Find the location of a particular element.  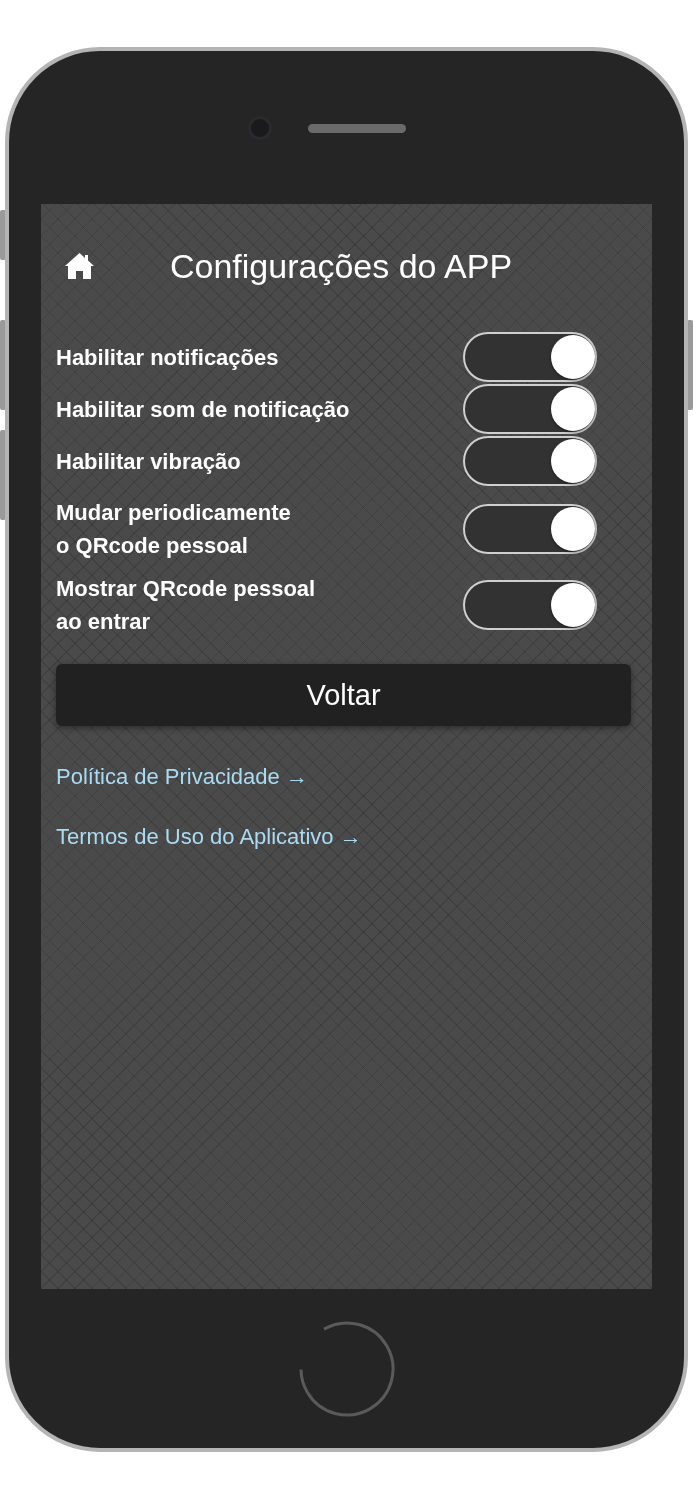

setting-label: Habilitar som de notificação is located at coordinates (203, 409).